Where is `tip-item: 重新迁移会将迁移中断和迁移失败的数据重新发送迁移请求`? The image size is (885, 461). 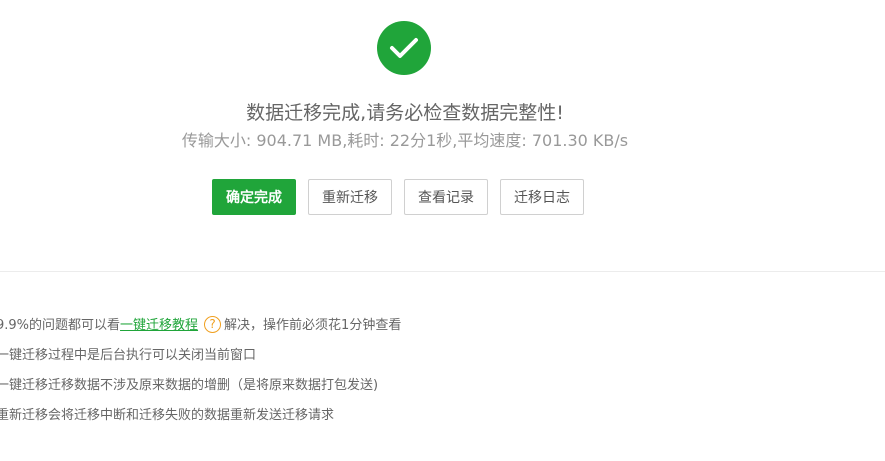
tip-item: 重新迁移会将迁移中断和迁移失败的数据重新发送迁移请求 is located at coordinates (167, 415).